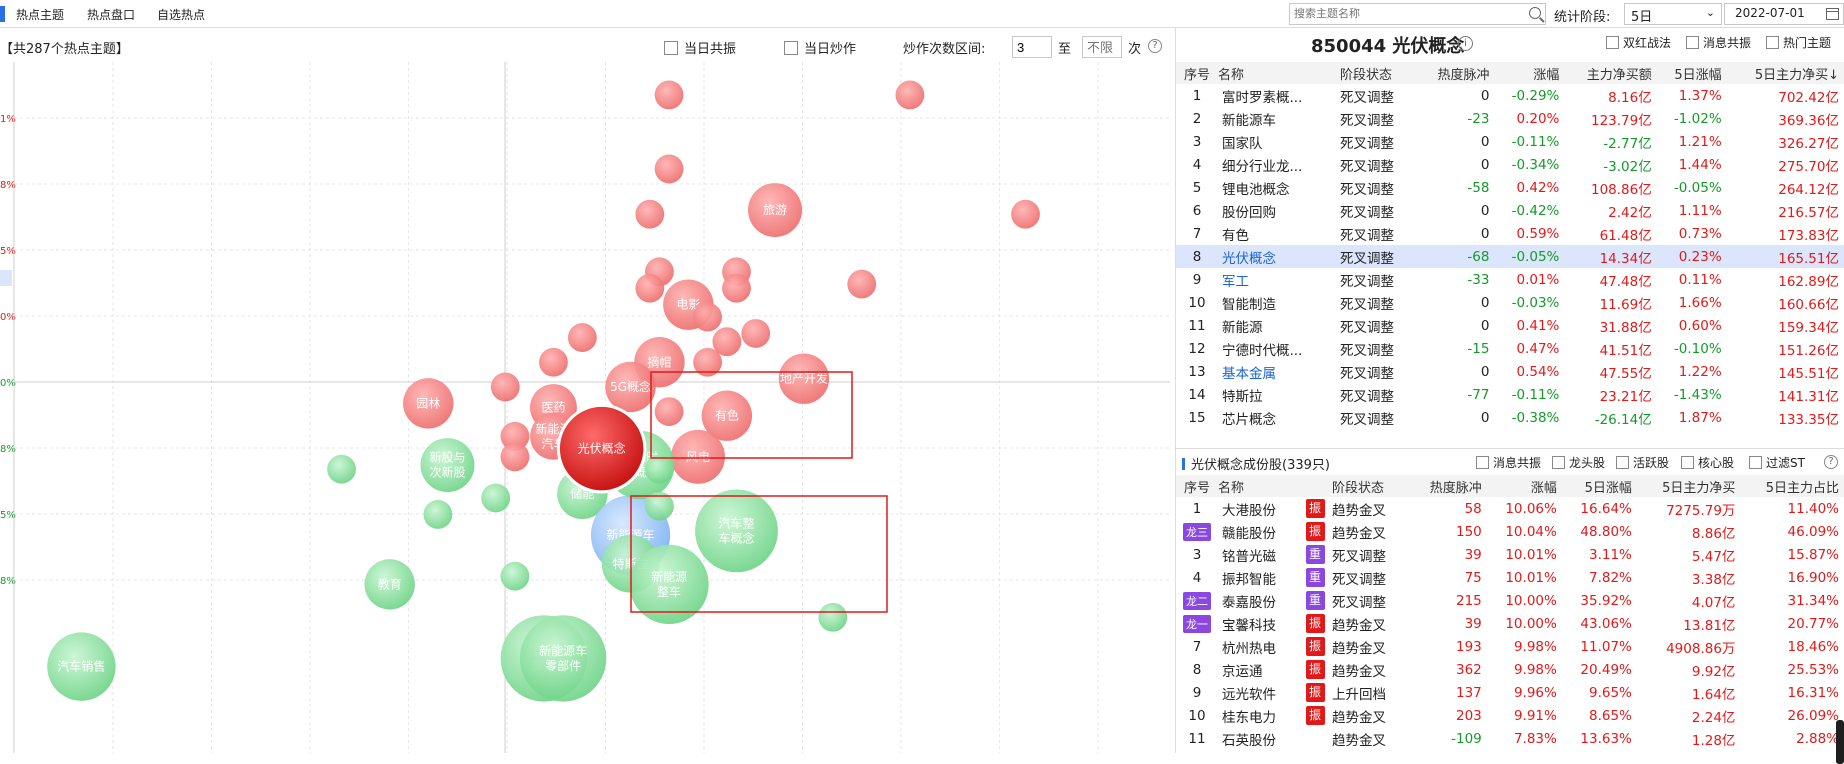 This screenshot has height=764, width=1844. Describe the element at coordinates (1510, 371) in the screenshot. I see `table-row: 13 基本金属 死叉调整 0 0.54% 47.55亿 1.22% 145.51亿` at that location.